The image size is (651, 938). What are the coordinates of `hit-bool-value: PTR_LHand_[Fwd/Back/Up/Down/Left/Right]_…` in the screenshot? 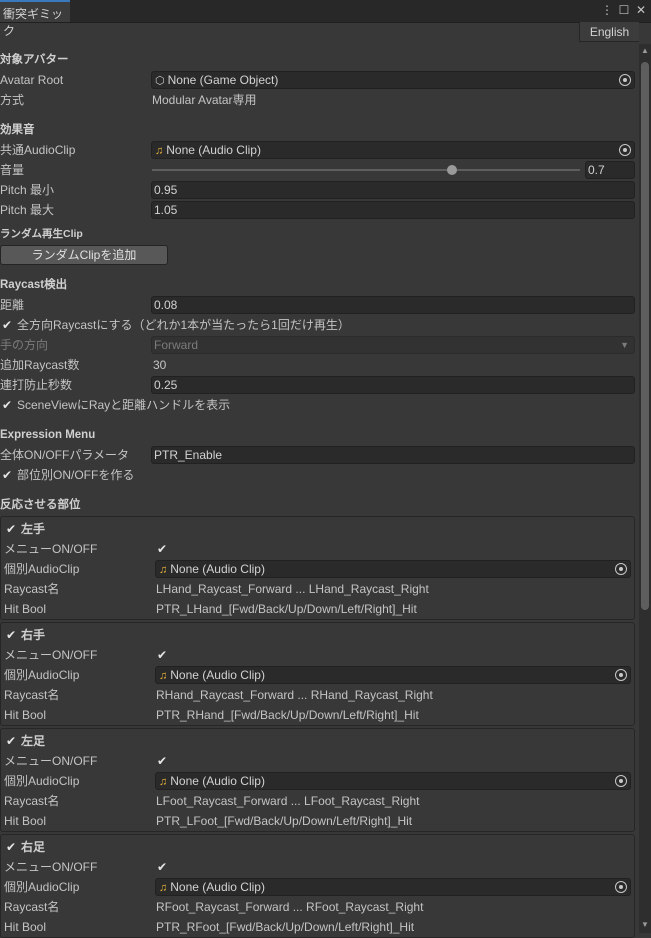 It's located at (286, 609).